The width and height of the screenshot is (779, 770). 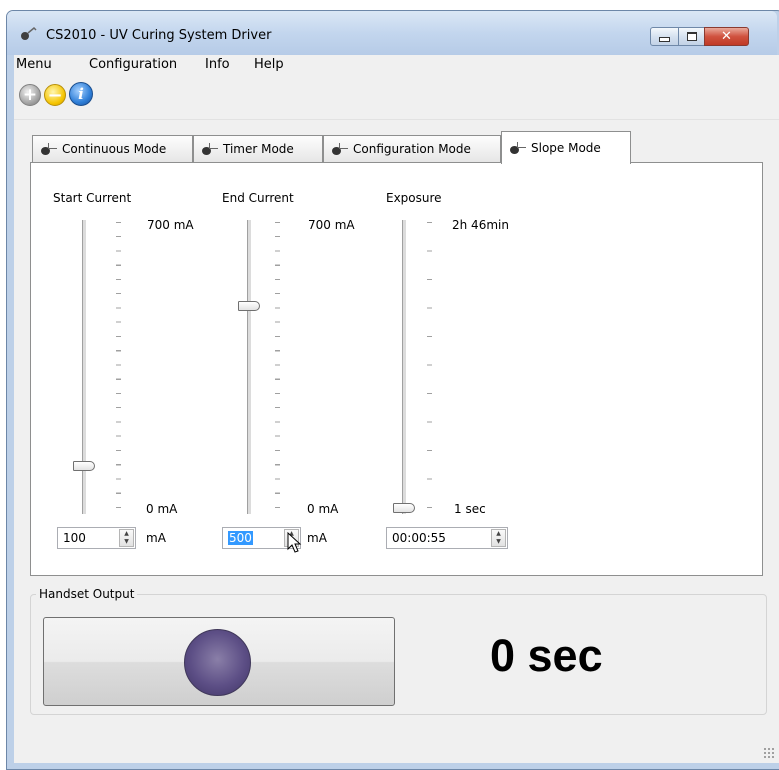 What do you see at coordinates (323, 509) in the screenshot?
I see `end-current-min: 0 mA` at bounding box center [323, 509].